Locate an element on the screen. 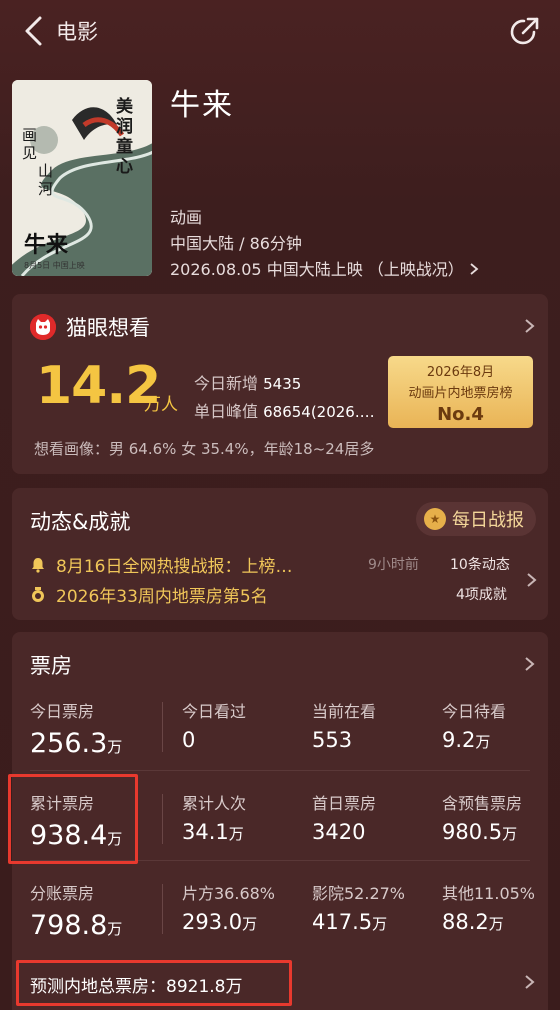  poster-calligraphy-4: 心 is located at coordinates (124, 167).